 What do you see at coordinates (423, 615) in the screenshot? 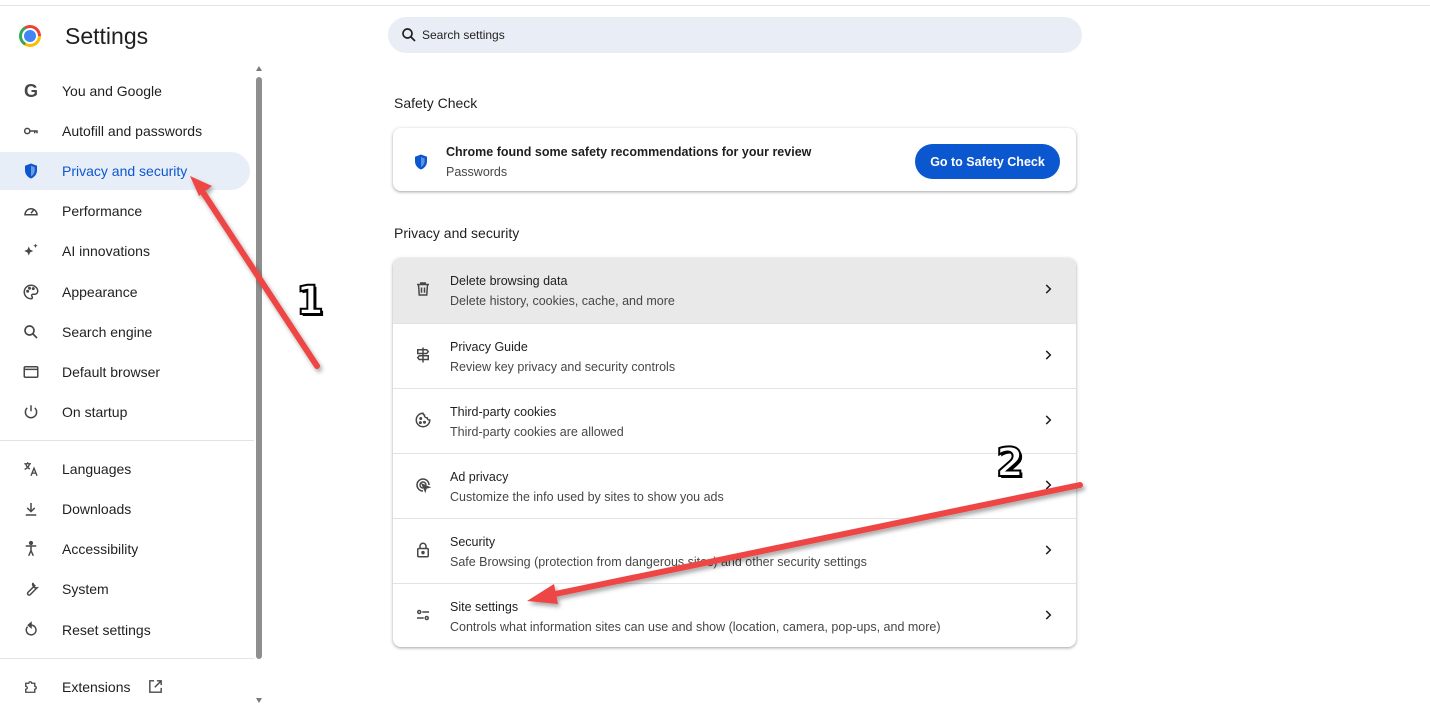
I see `tune-icon` at bounding box center [423, 615].